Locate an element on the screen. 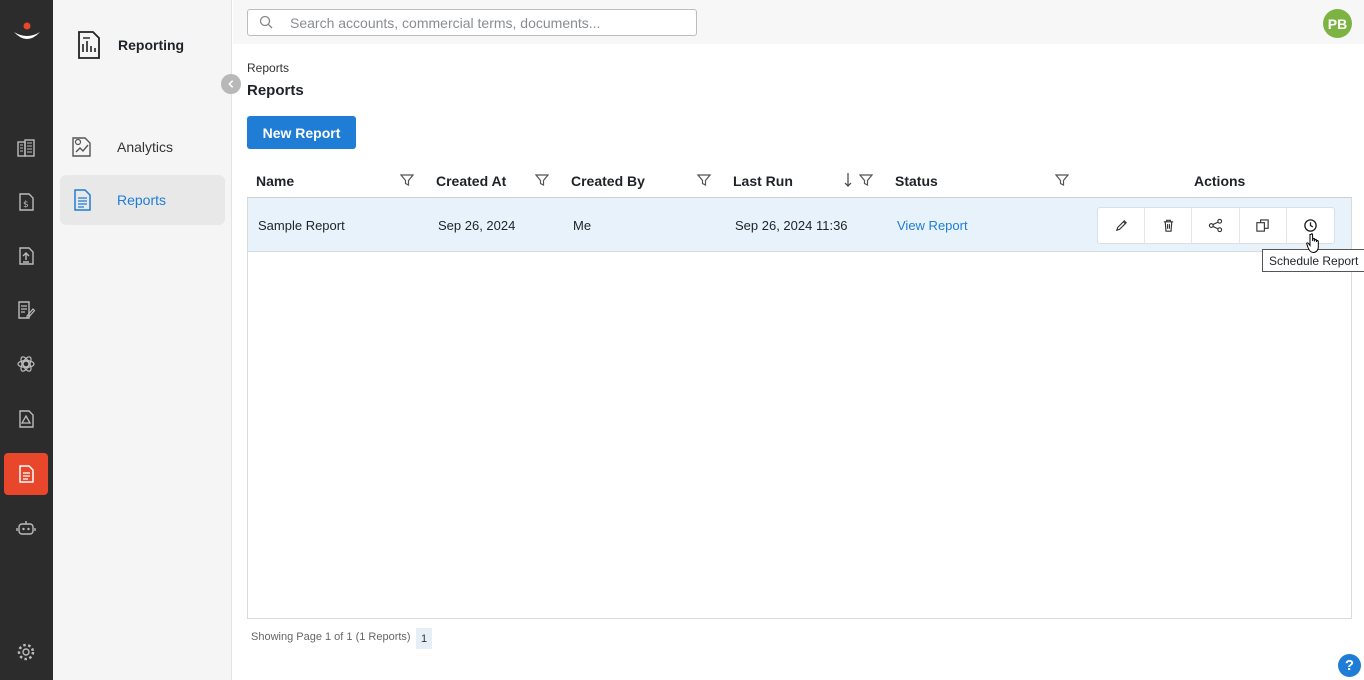 The height and width of the screenshot is (680, 1364). new-report-button: New Report is located at coordinates (301, 132).